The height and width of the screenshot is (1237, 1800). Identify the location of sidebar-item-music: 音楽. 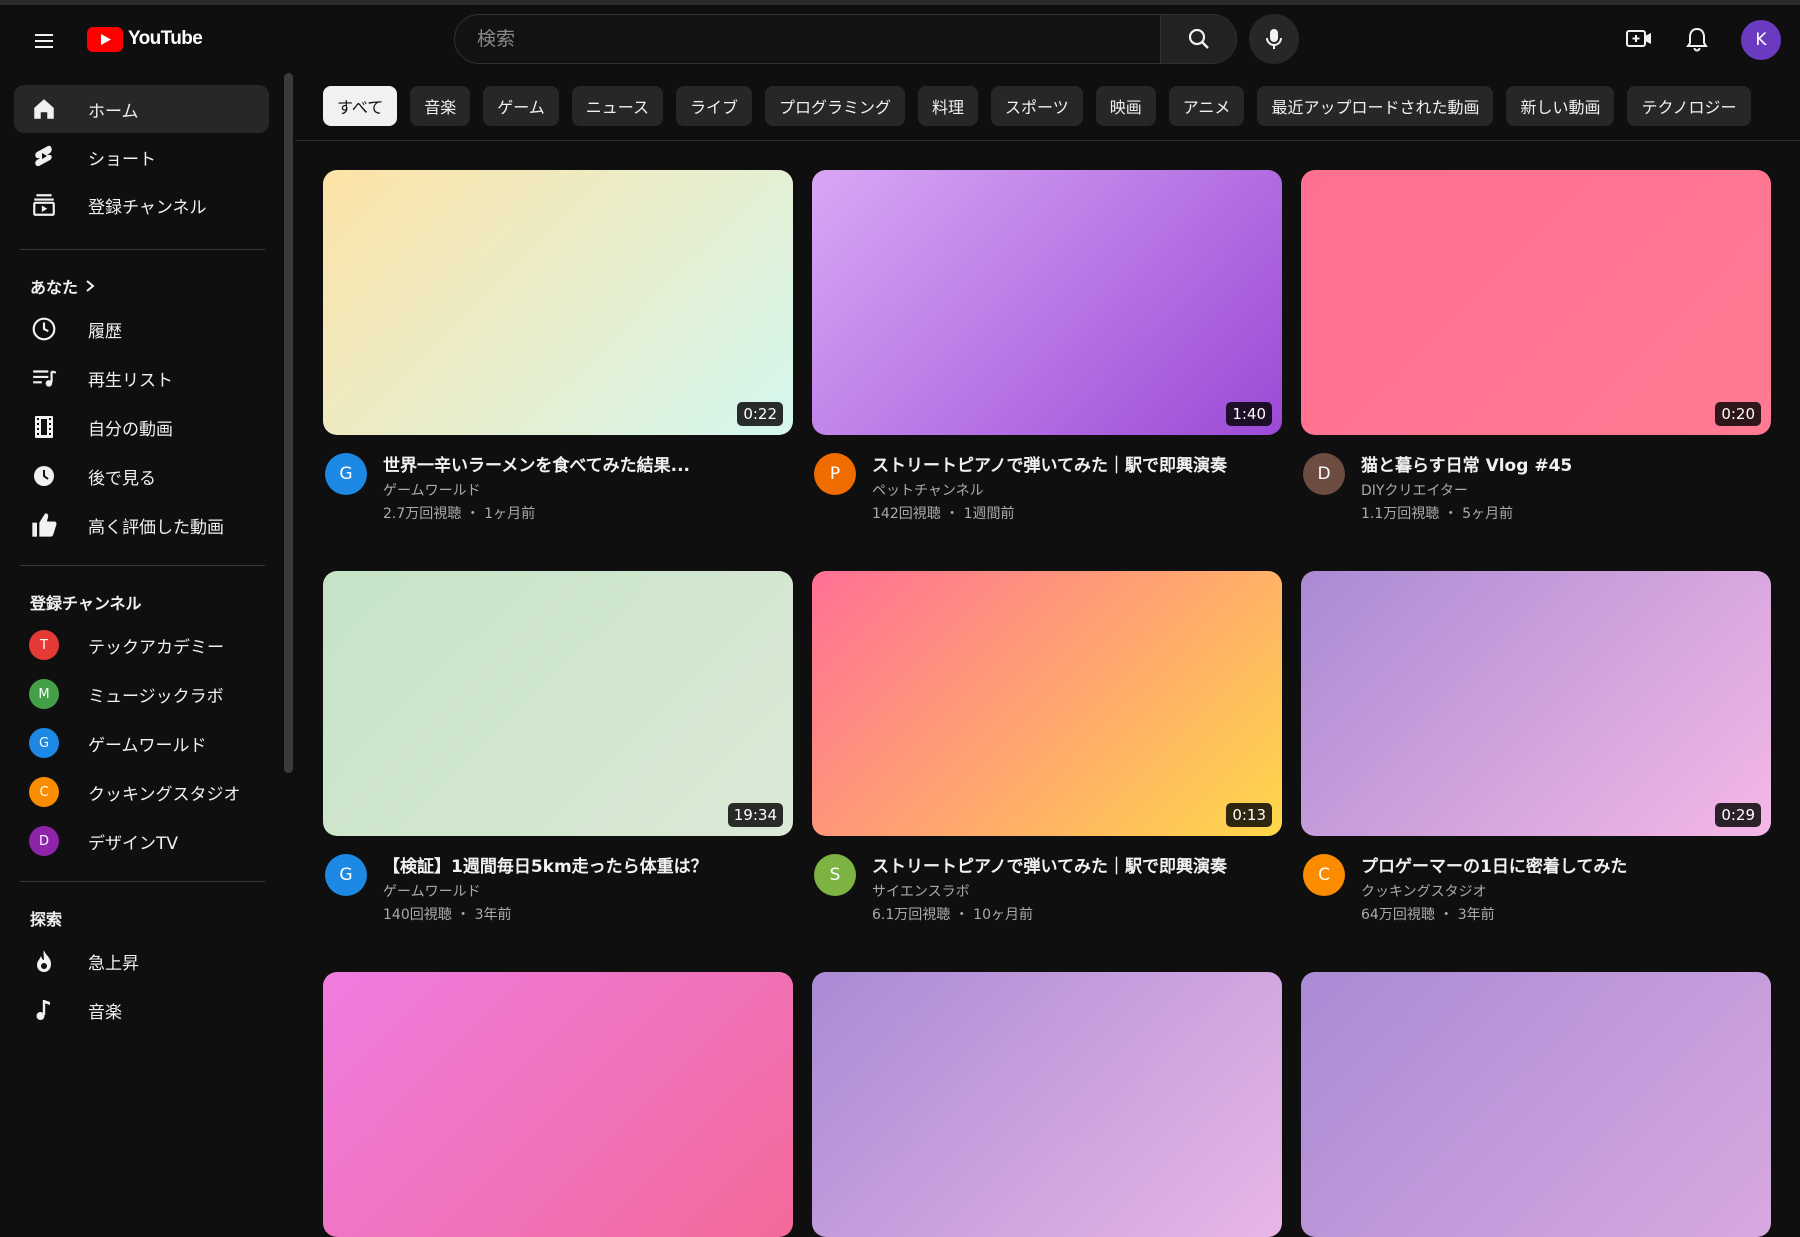
(141, 1005).